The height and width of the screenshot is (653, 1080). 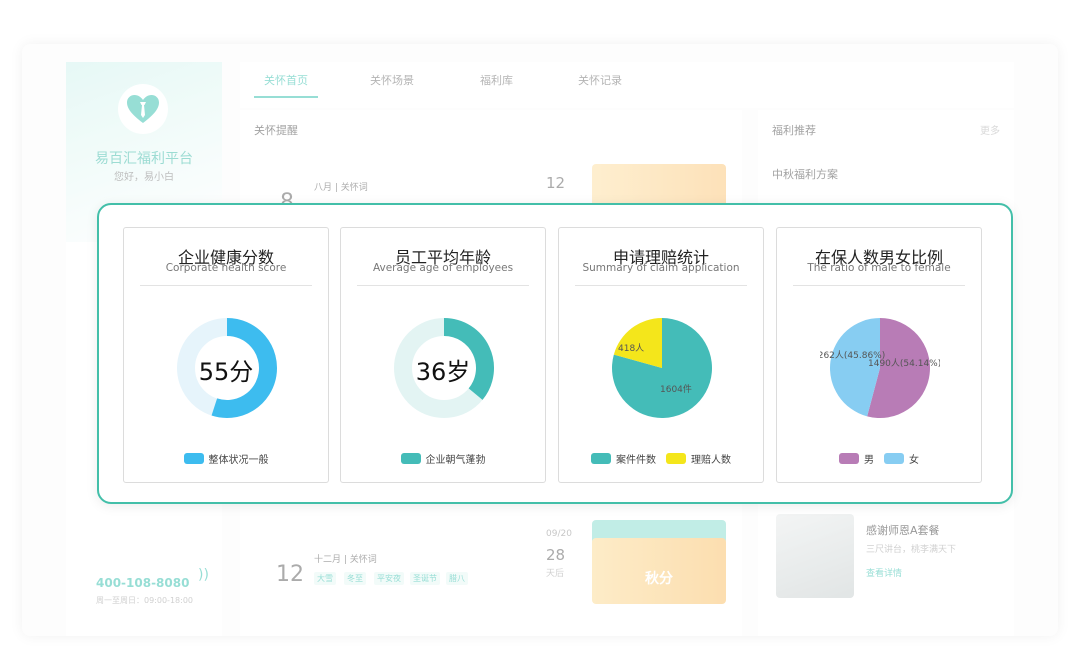 I want to click on legend-item: 企业朝气蓬勃, so click(x=443, y=458).